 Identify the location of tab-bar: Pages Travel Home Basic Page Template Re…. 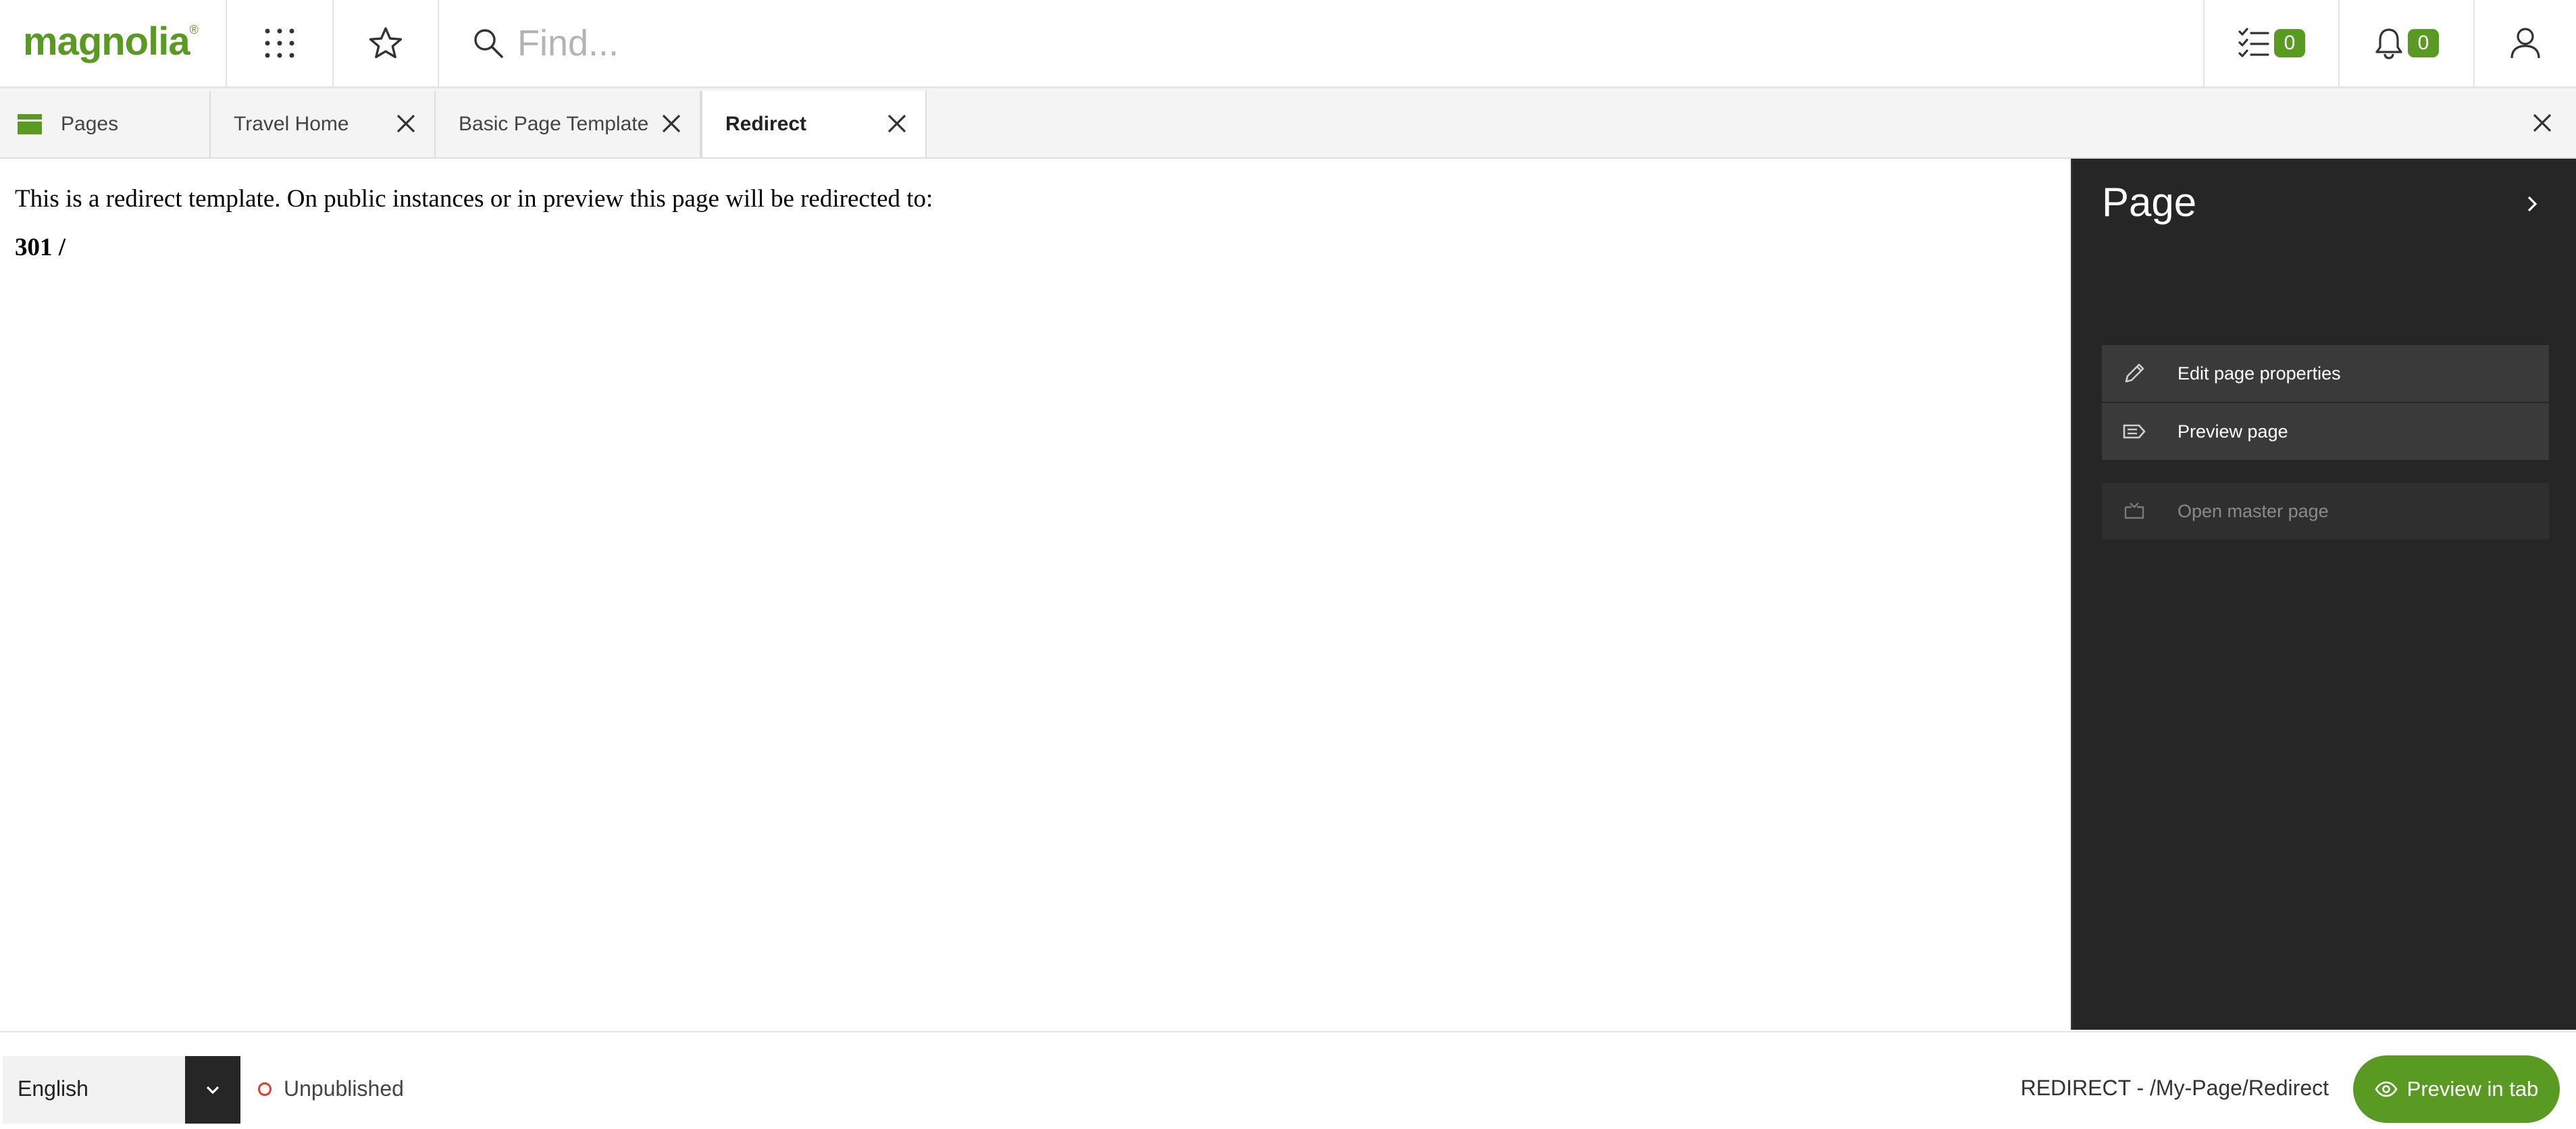
(1288, 123).